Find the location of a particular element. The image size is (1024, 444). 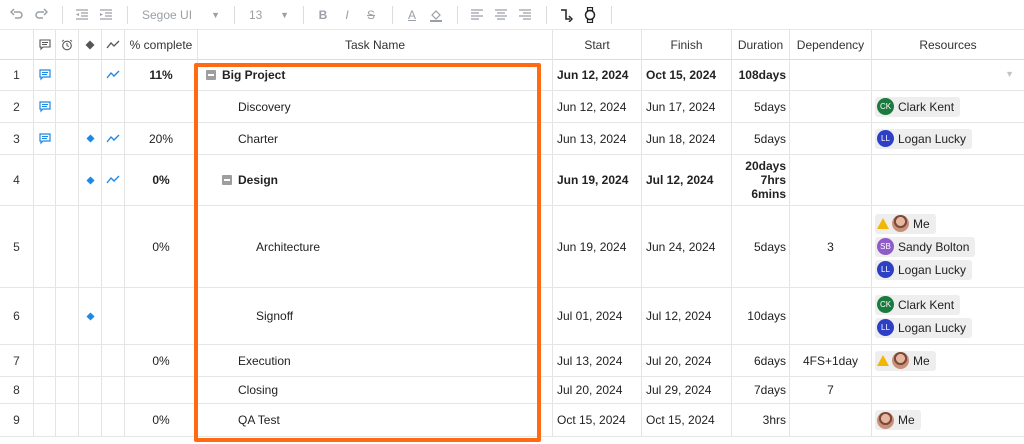

start-date-cell: Jul 13, 2024 is located at coordinates (597, 360).